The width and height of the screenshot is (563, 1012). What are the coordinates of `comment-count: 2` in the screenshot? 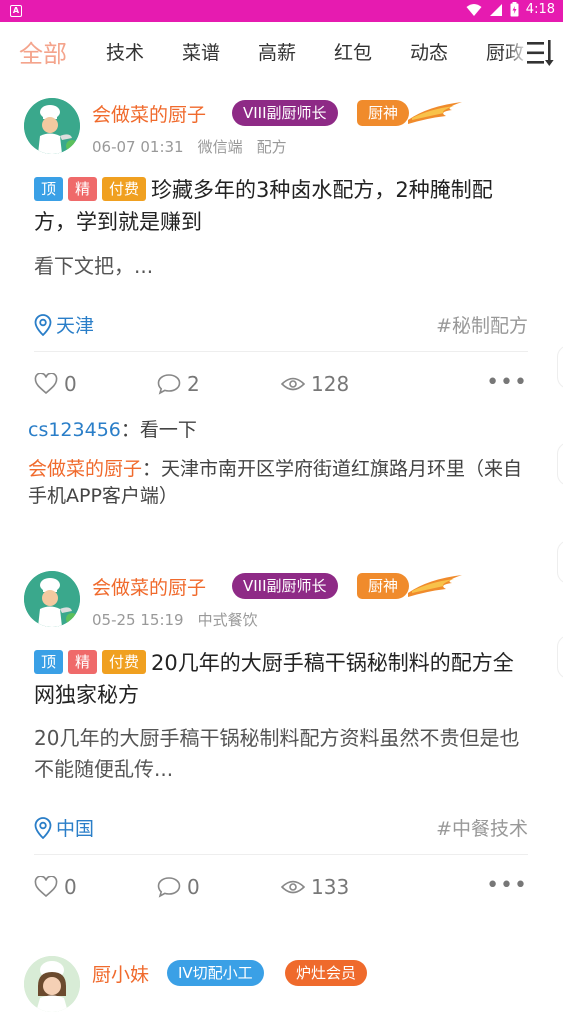 It's located at (193, 384).